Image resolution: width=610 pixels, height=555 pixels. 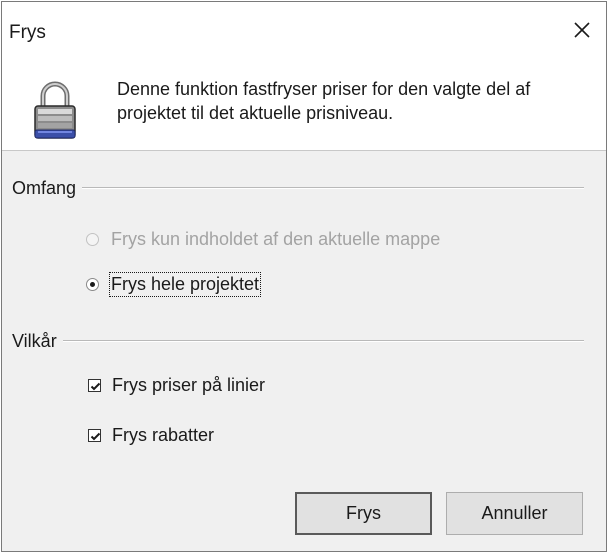 I want to click on checkbox-discounts, so click(x=94, y=435).